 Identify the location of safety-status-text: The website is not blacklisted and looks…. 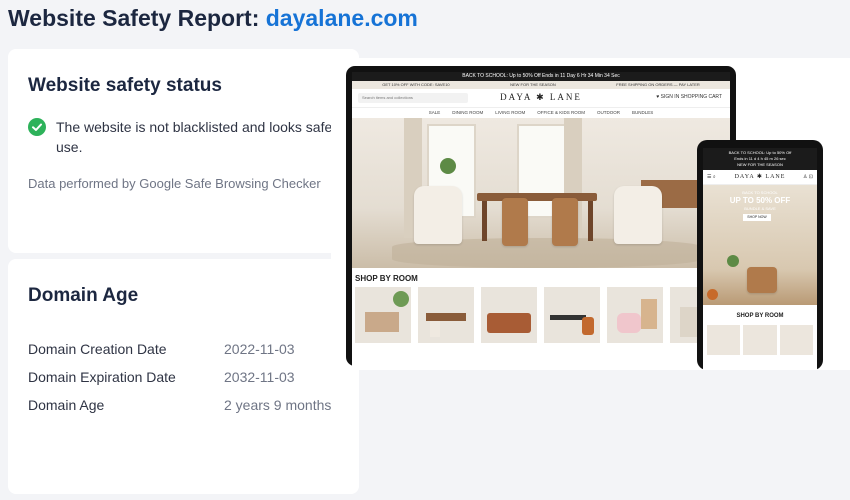
(202, 137).